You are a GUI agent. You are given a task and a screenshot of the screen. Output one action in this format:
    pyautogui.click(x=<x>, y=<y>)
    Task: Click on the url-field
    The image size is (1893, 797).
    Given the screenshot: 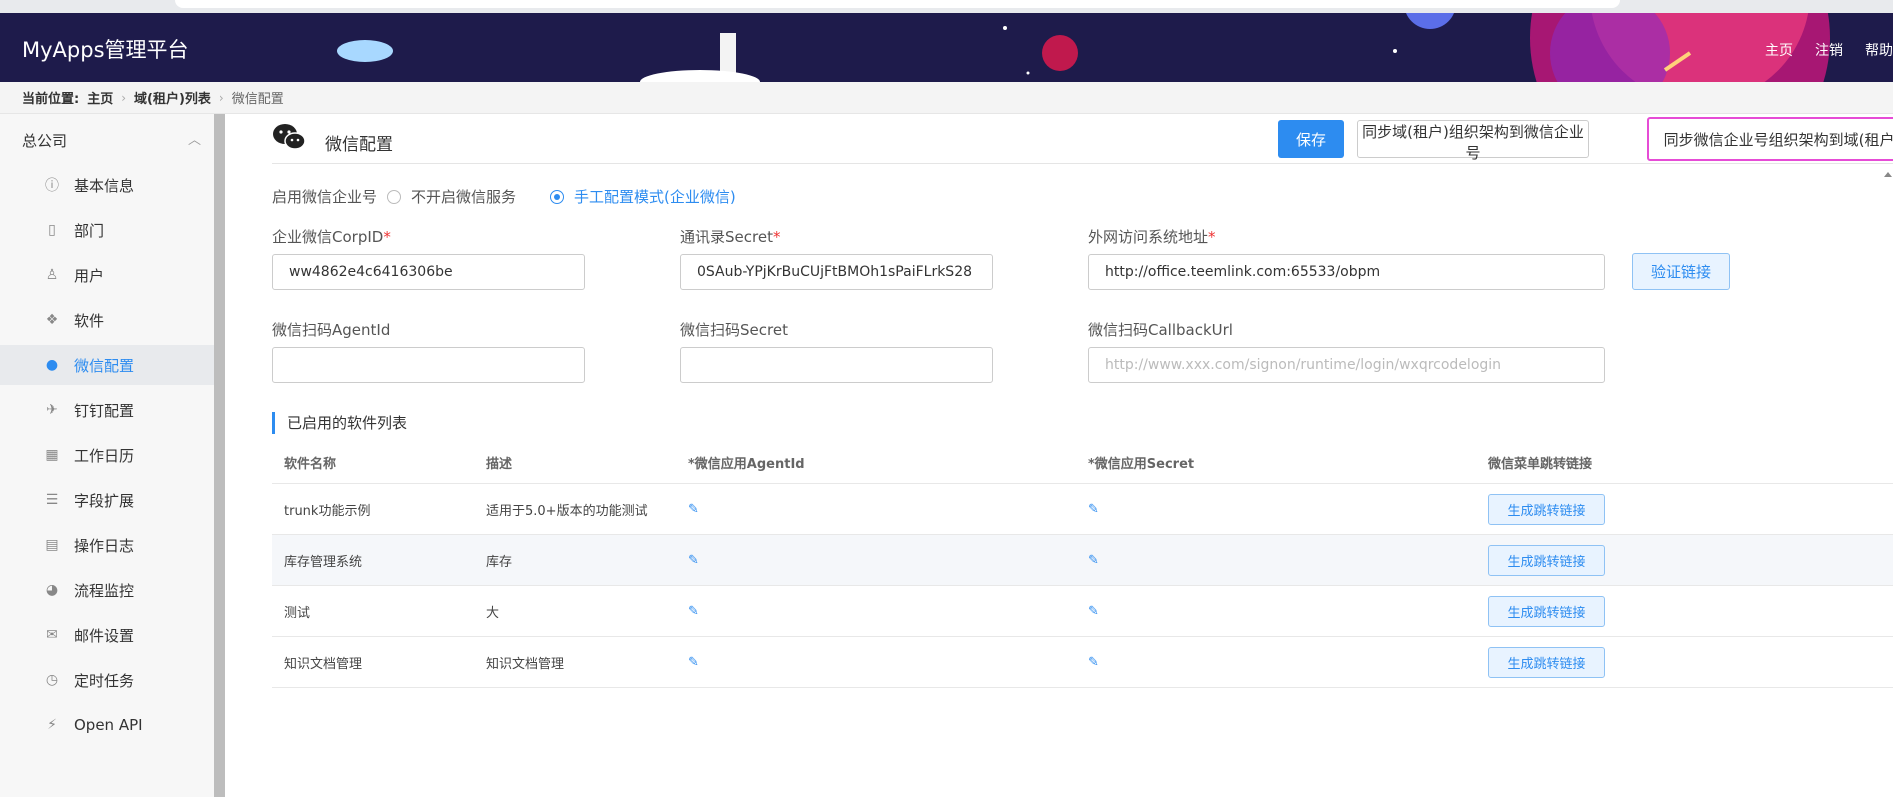 What is the action you would take?
    pyautogui.click(x=1346, y=272)
    